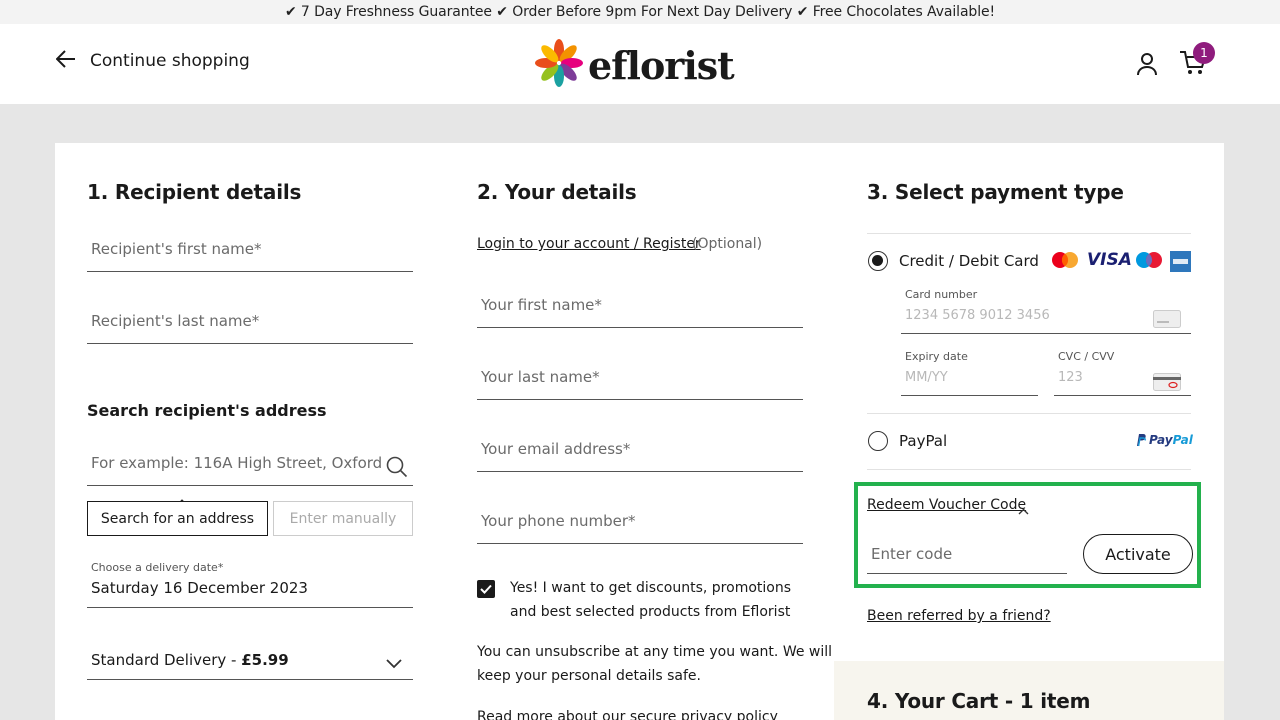  Describe the element at coordinates (640, 450) in the screenshot. I see `email-field: Your email address*` at that location.